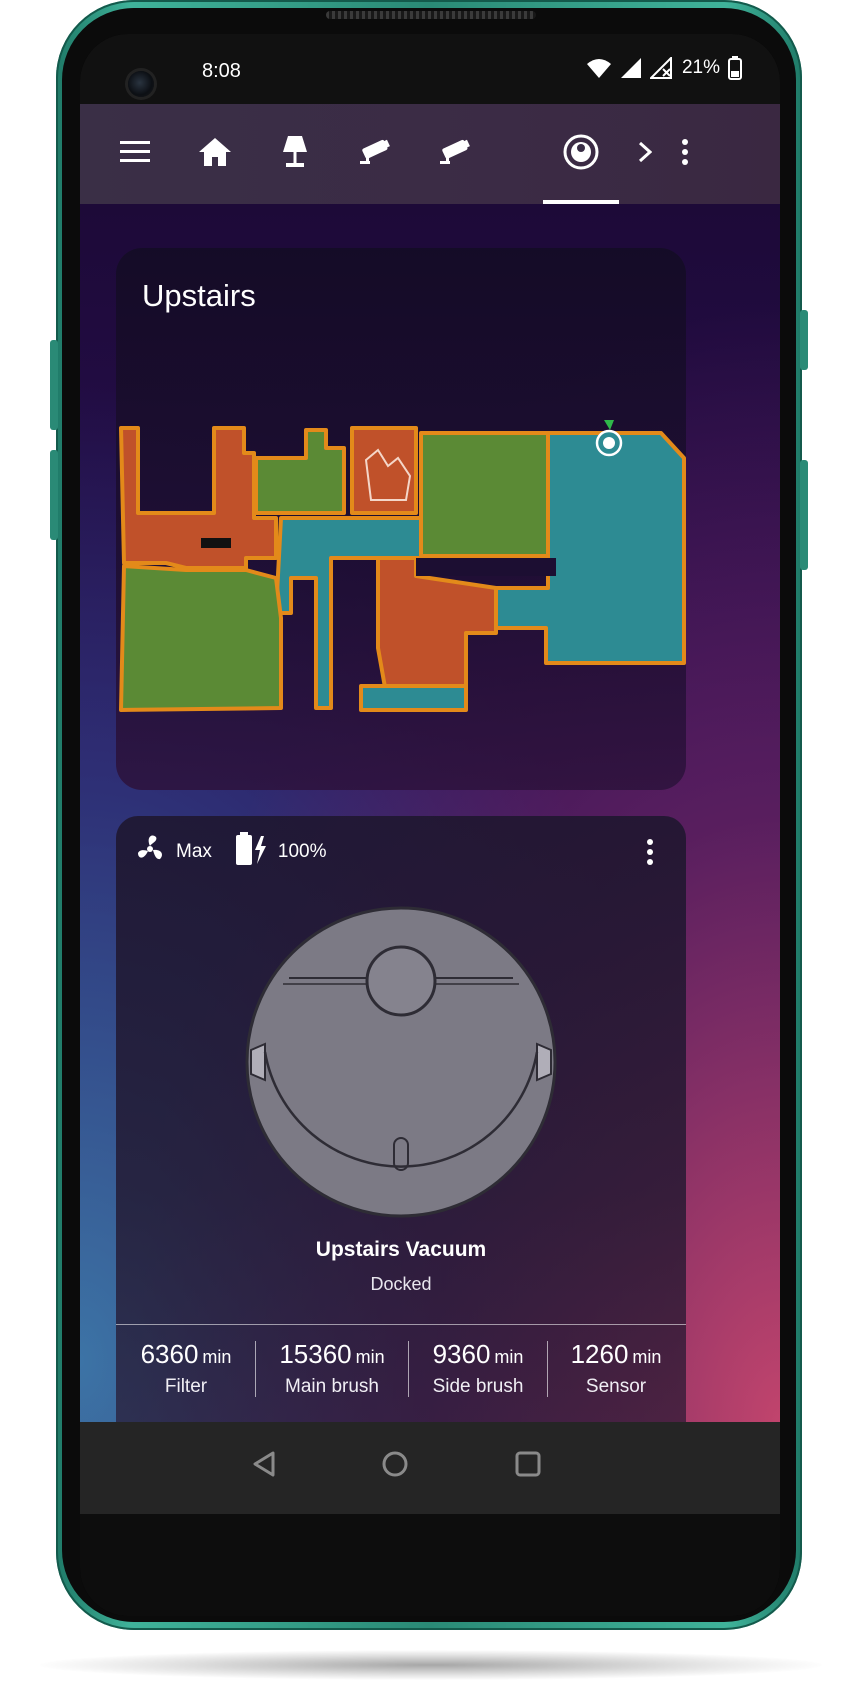 The width and height of the screenshot is (862, 1696). Describe the element at coordinates (665, 154) in the screenshot. I see `overflow-menu-button` at that location.